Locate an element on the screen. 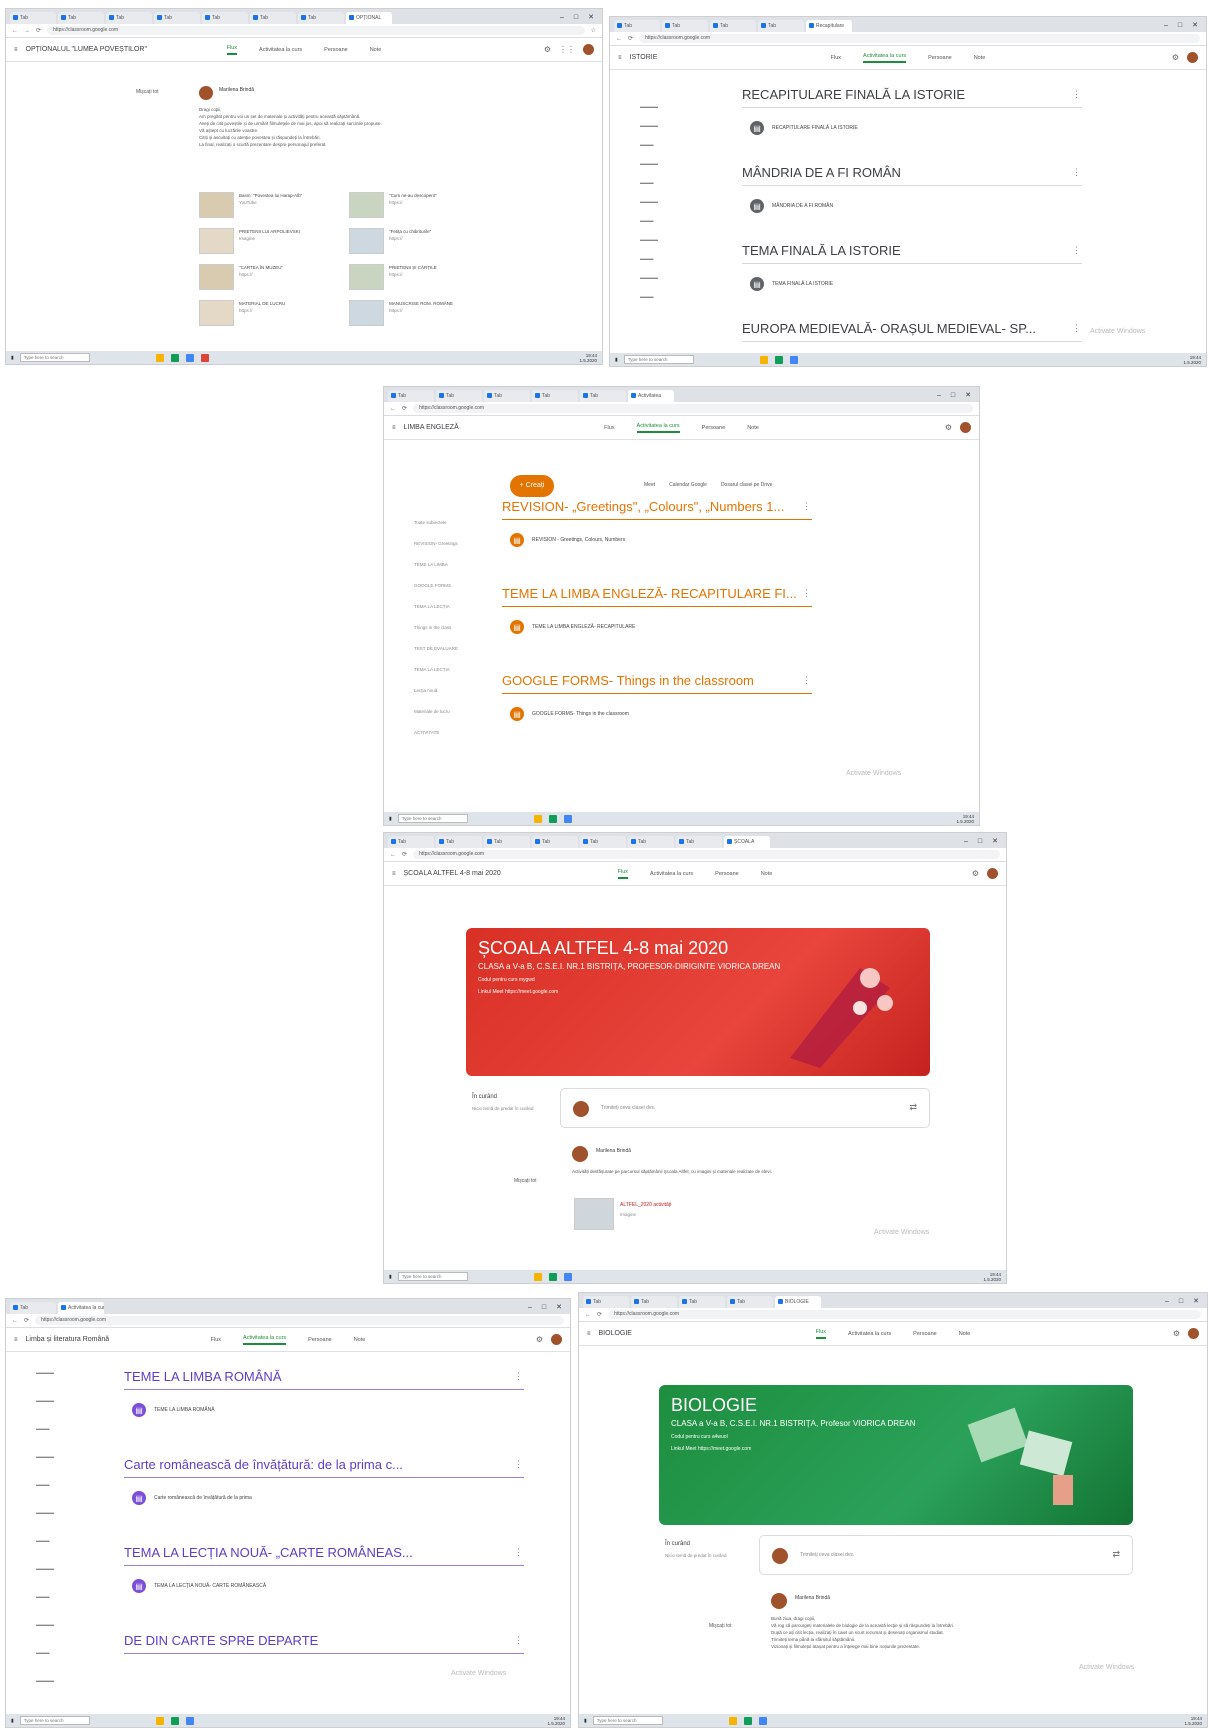  attachment-title: PRIETENII LUI ARPOLIEVSKI is located at coordinates (286, 231).